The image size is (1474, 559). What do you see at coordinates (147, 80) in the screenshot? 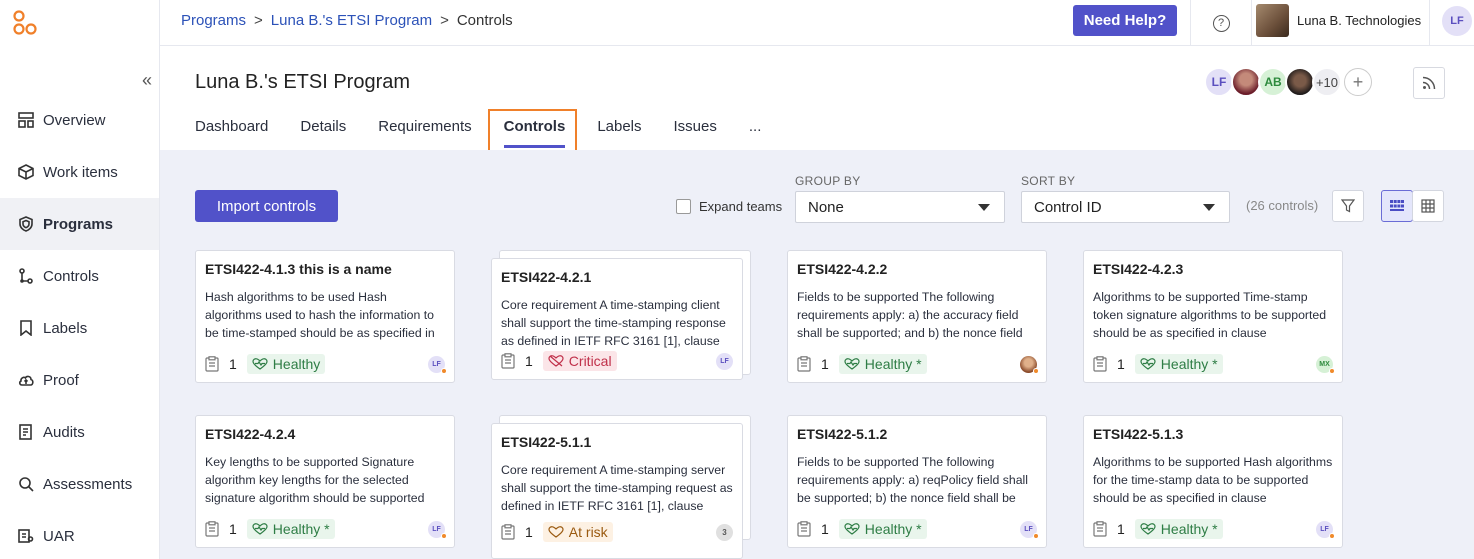
I see `collapse-sidebar-button: «` at bounding box center [147, 80].